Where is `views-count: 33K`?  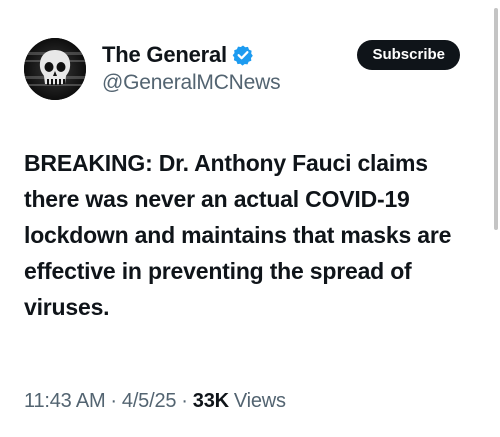 views-count: 33K is located at coordinates (211, 401).